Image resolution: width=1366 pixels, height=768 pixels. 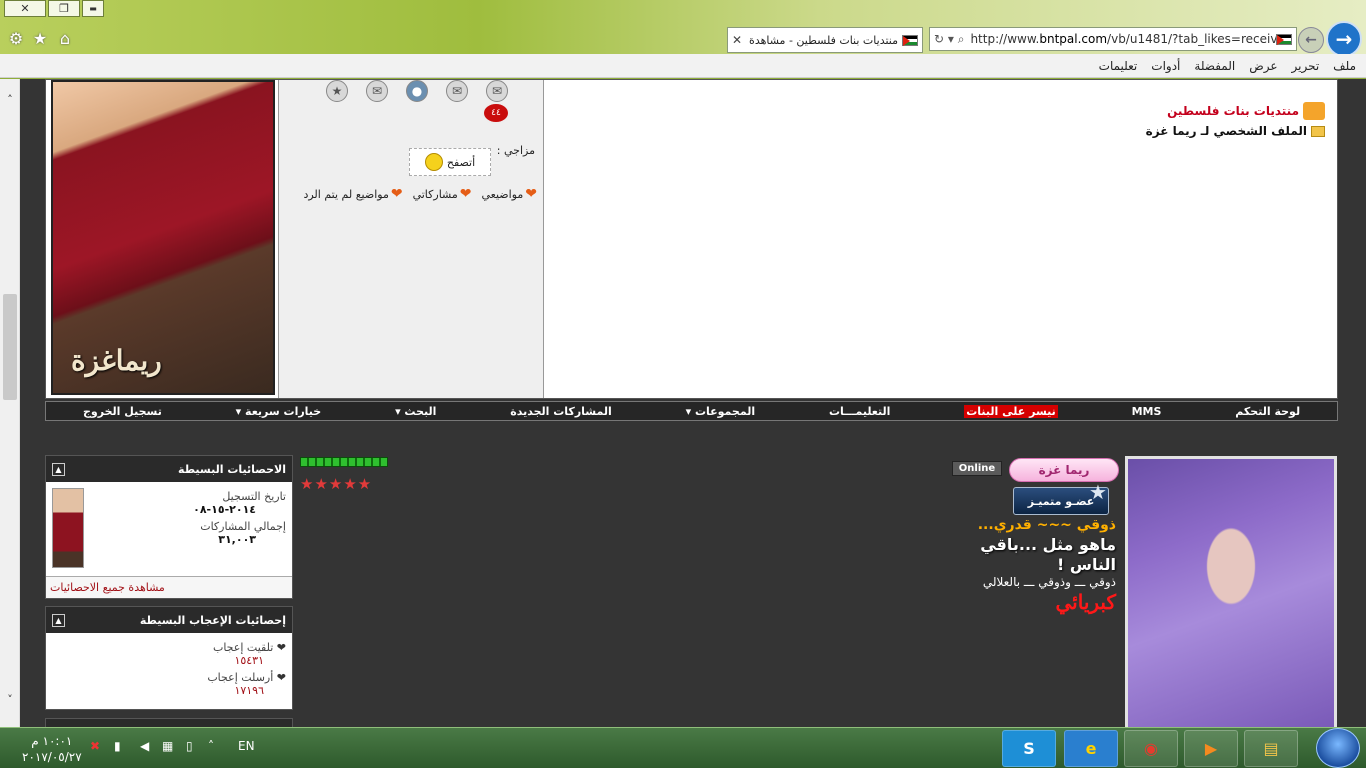 What do you see at coordinates (279, 411) in the screenshot?
I see `nav-quick-options: خيارات سريعة ▾` at bounding box center [279, 411].